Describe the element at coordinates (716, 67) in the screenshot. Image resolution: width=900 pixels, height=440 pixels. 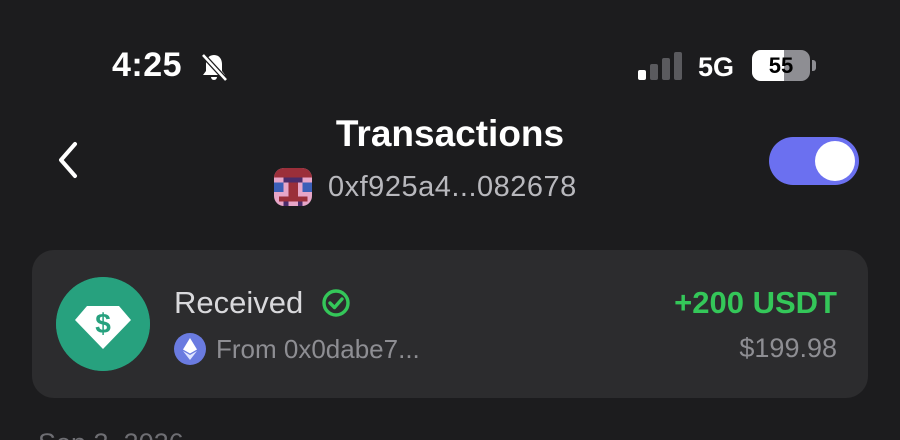
I see `network-type: 5G` at that location.